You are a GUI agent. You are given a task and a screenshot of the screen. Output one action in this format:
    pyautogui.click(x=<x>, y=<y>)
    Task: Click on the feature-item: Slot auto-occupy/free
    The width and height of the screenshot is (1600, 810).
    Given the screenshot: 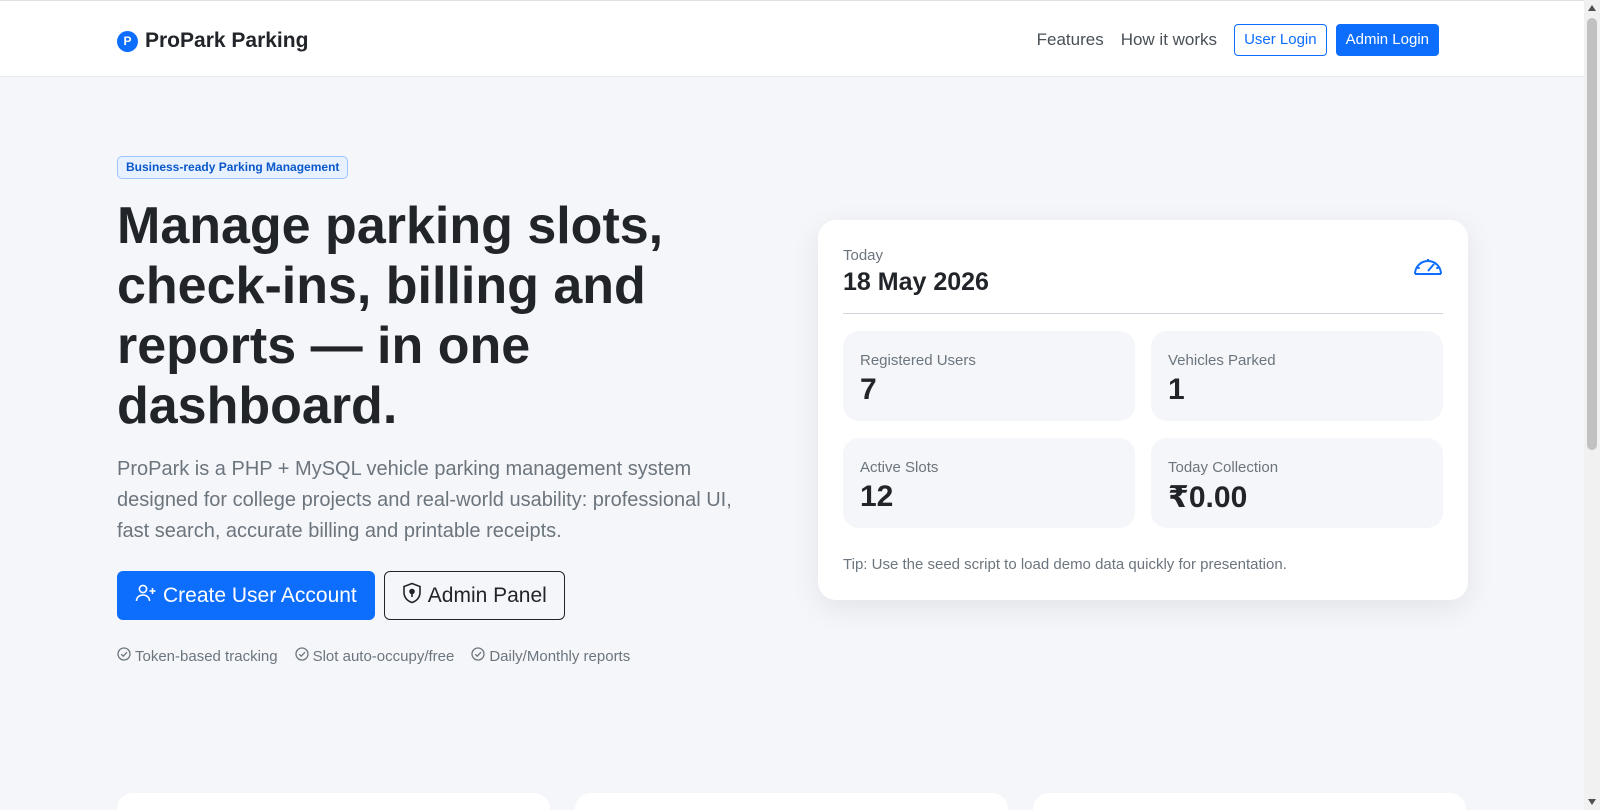 What is the action you would take?
    pyautogui.click(x=374, y=656)
    